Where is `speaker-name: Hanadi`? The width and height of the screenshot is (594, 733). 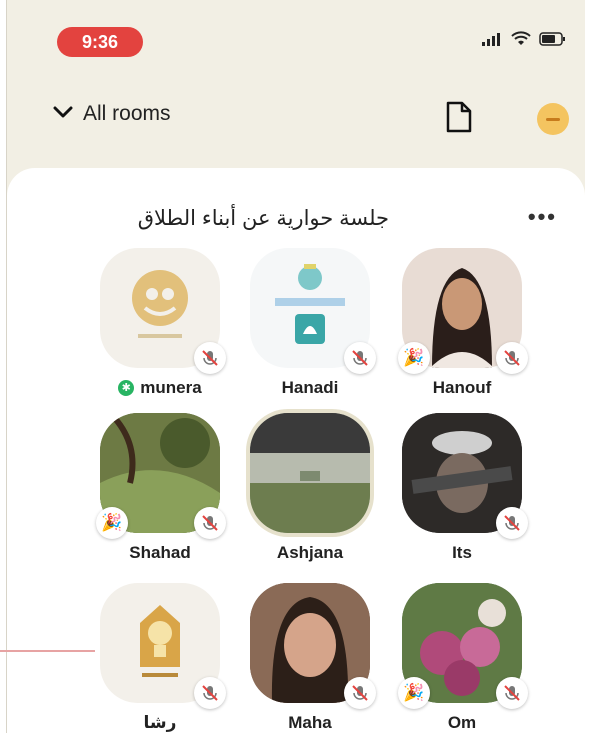
speaker-name: Hanadi is located at coordinates (310, 387).